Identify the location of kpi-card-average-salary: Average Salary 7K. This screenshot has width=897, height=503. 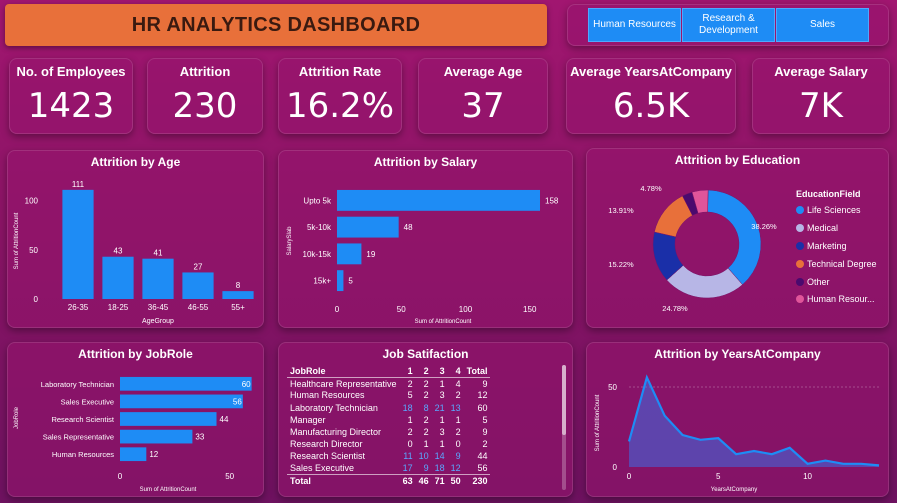
(821, 96).